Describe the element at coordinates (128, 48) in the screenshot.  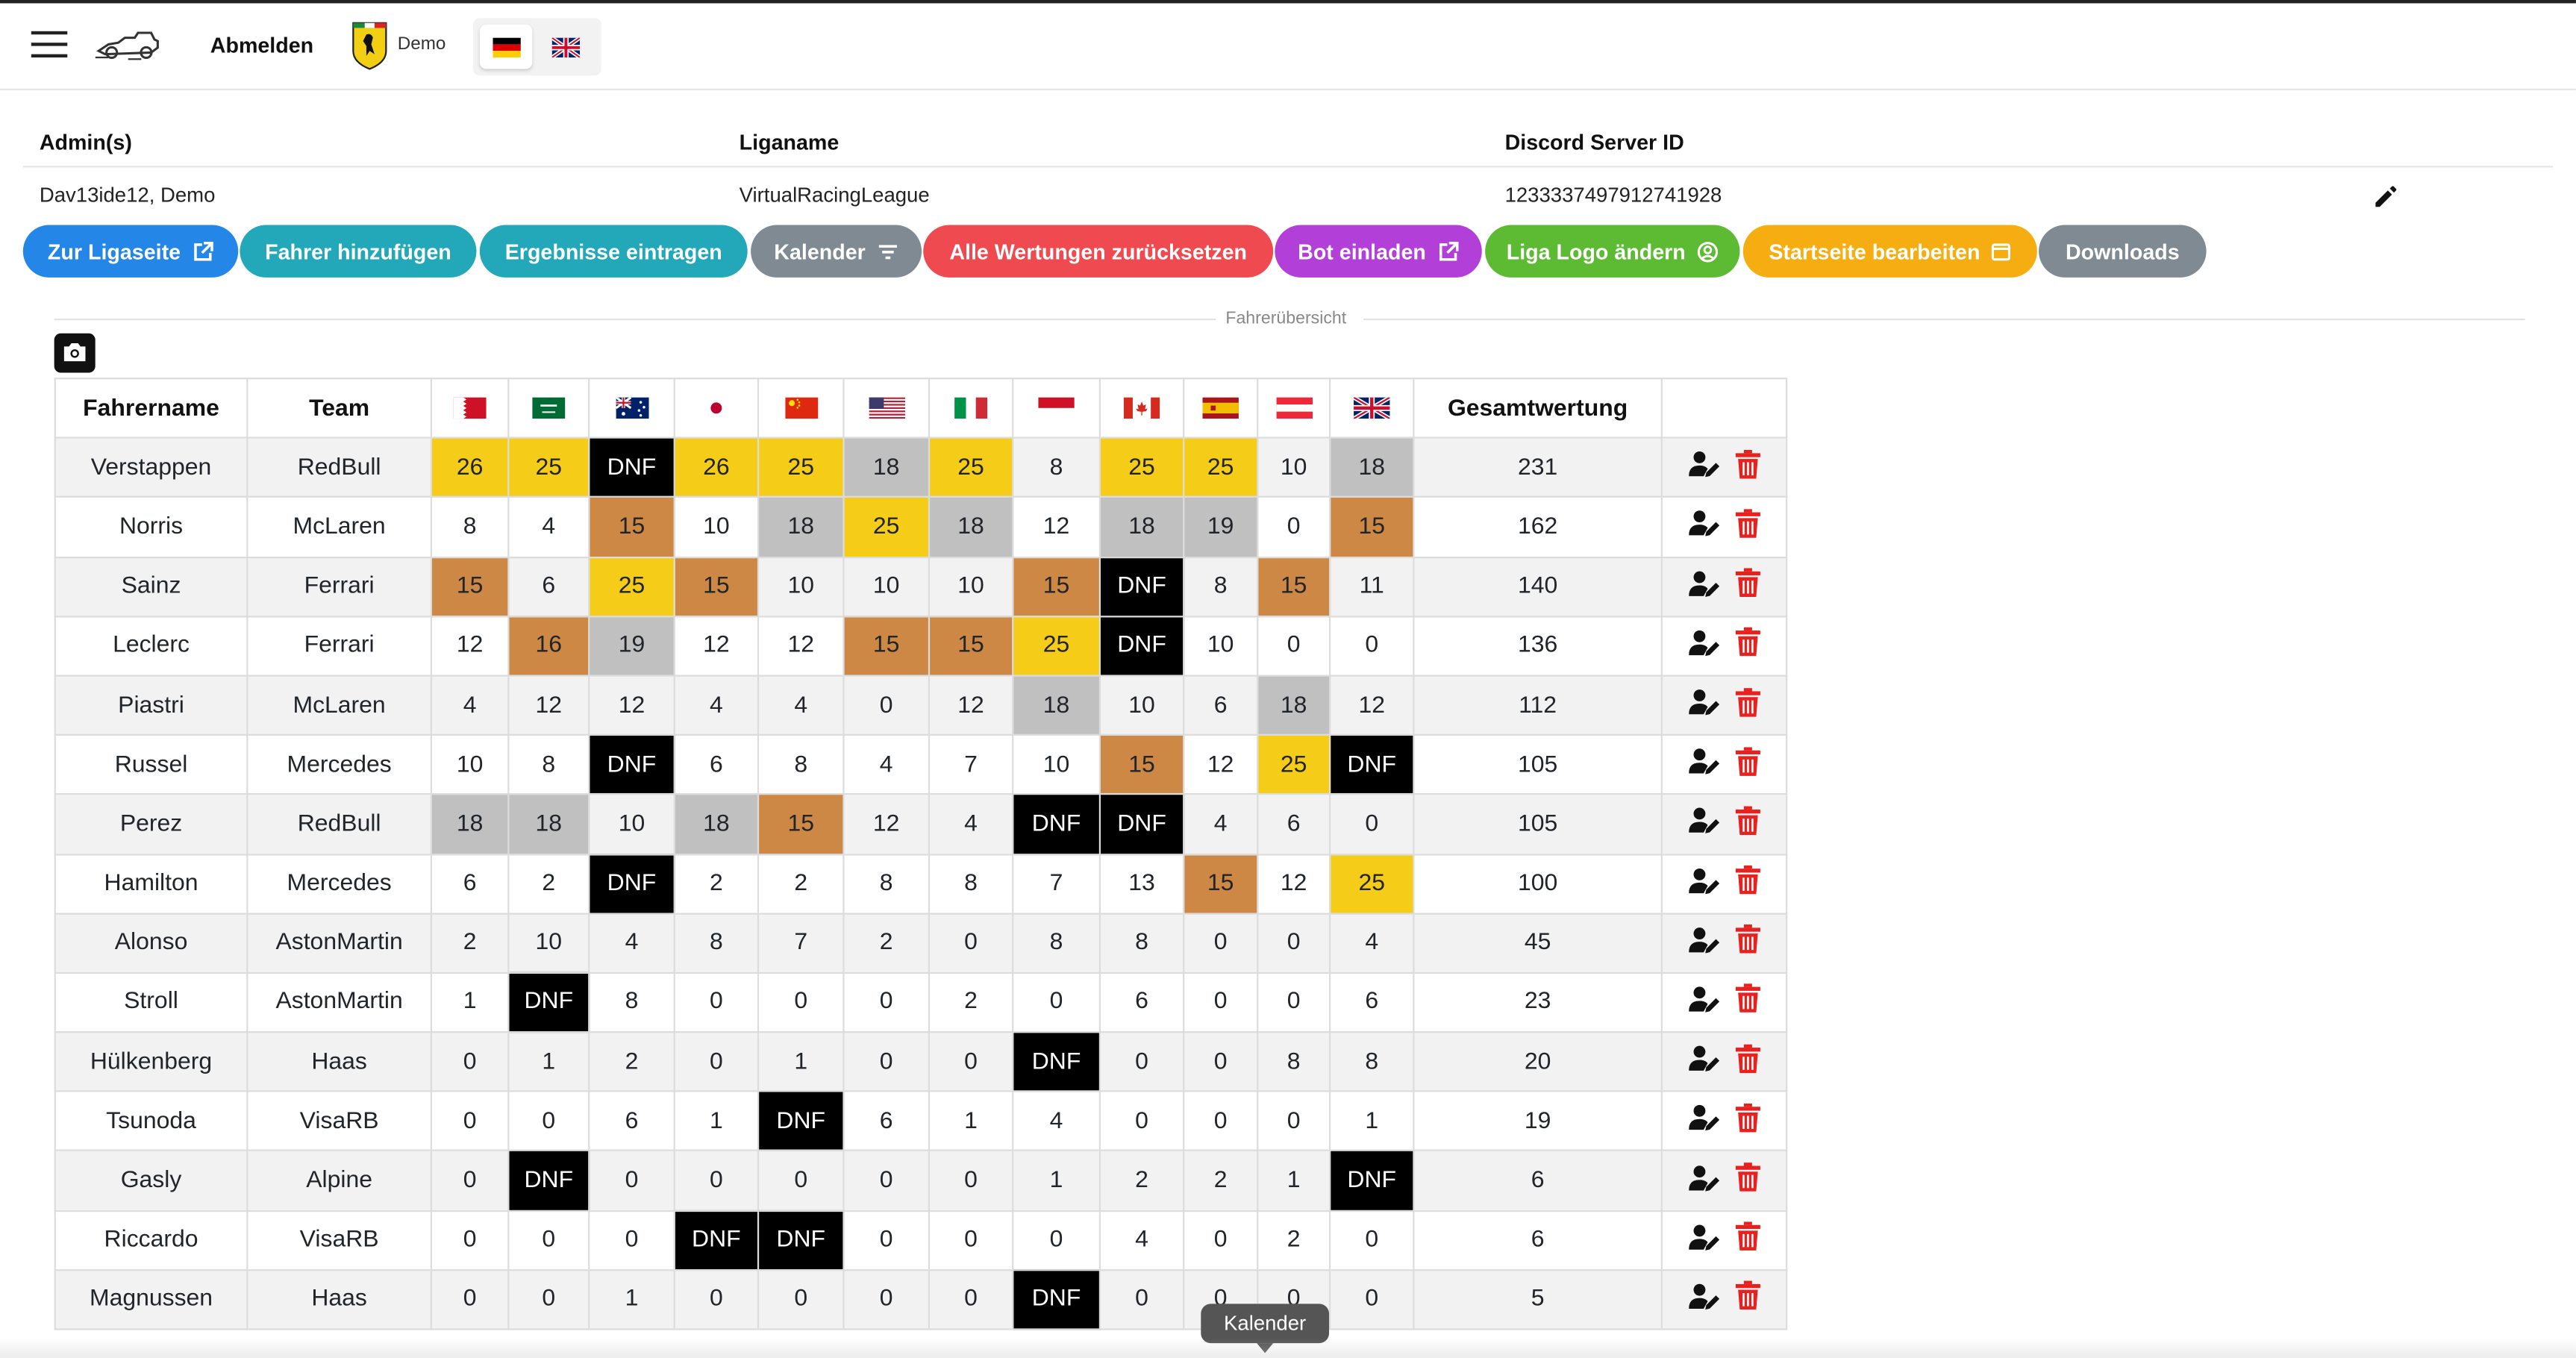
I see `race-car-logo-icon` at that location.